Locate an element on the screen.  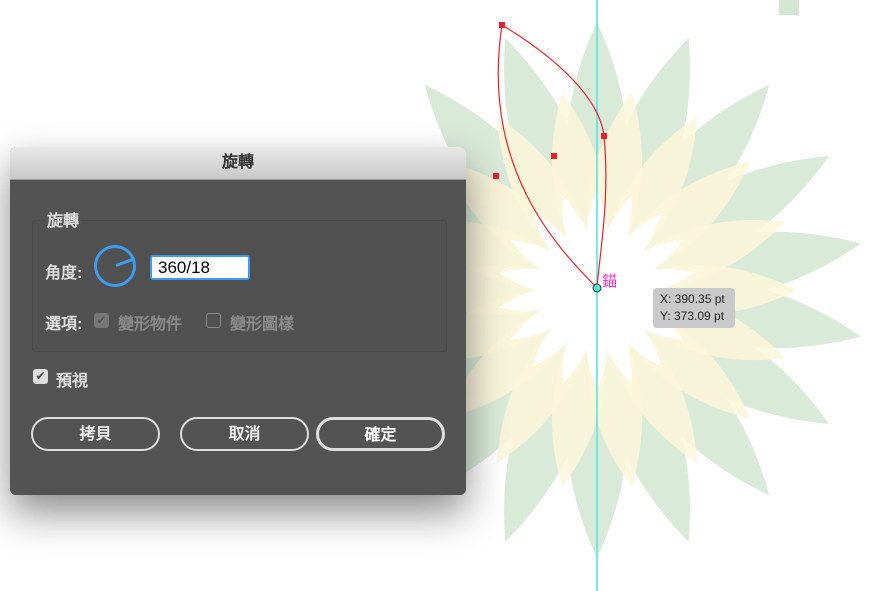
rotation-origin-icon is located at coordinates (597, 288).